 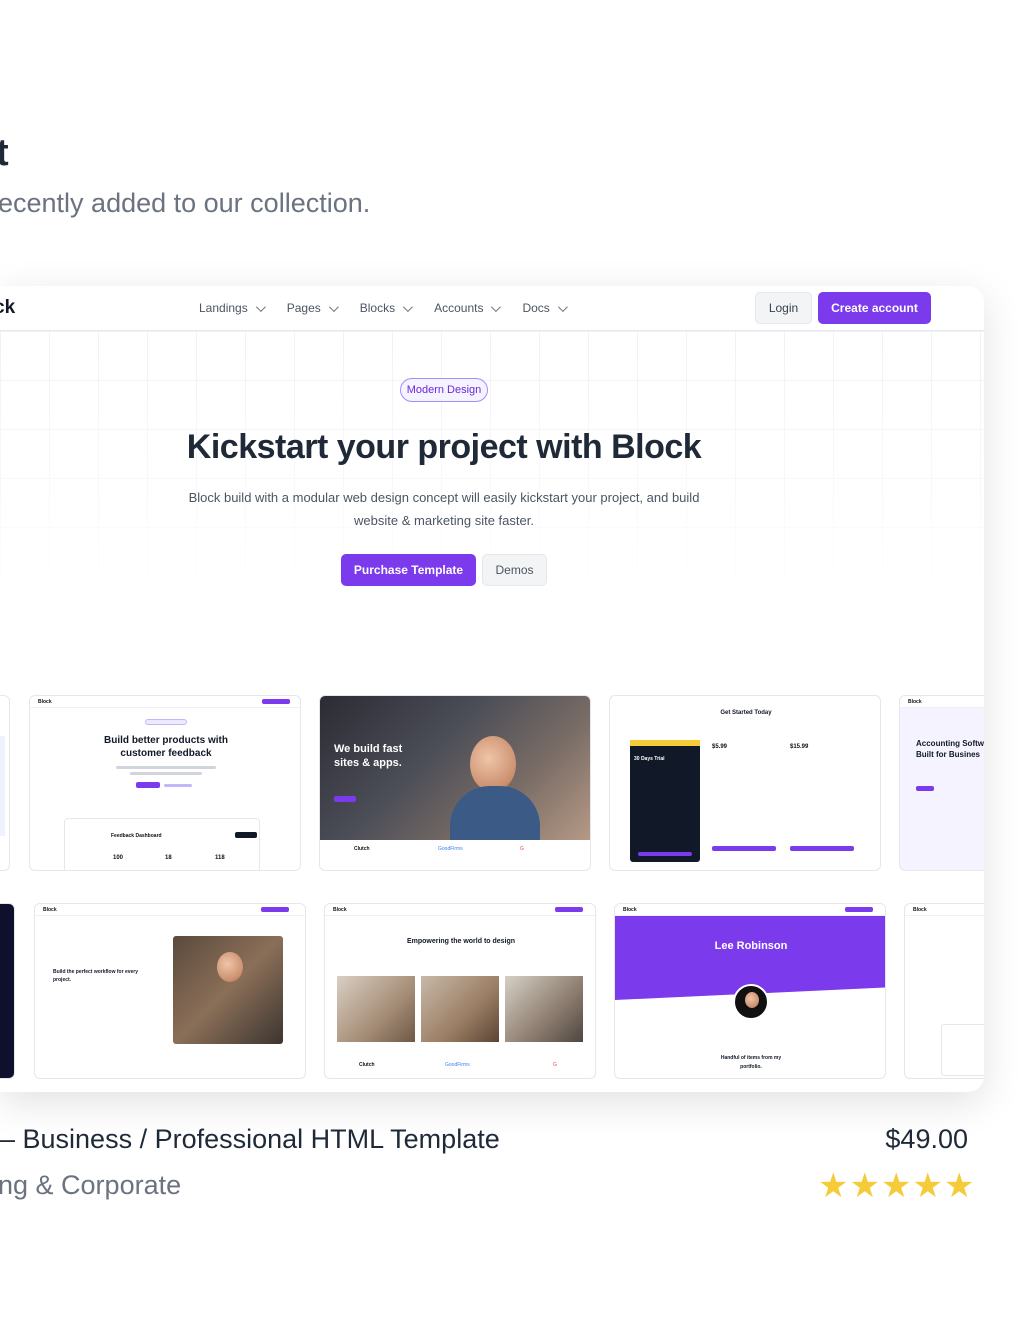 I want to click on demos-button: Demos, so click(x=514, y=570).